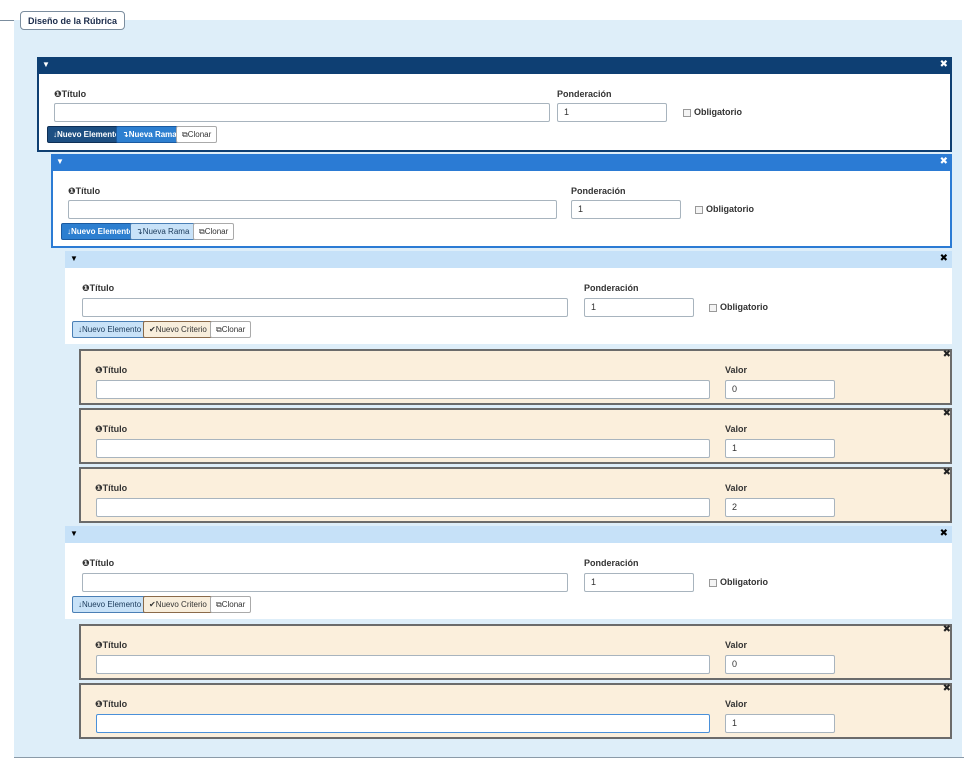  I want to click on element-1-ponderacion-input: 1, so click(639, 307).